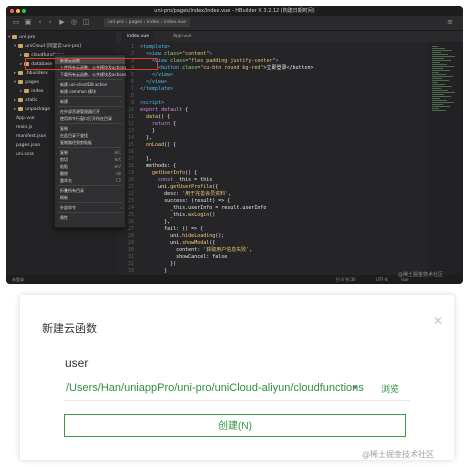 The image size is (470, 467). I want to click on tree-item: App.vue, so click(20, 119).